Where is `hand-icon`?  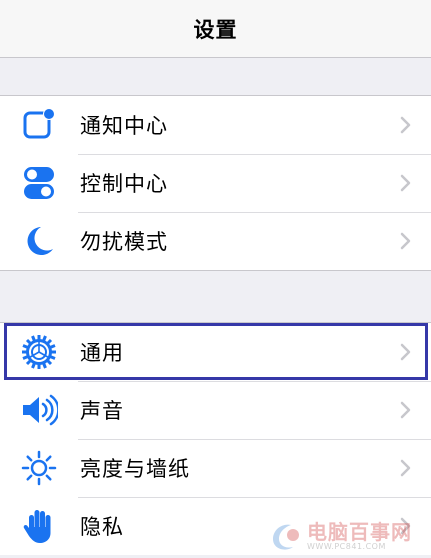
hand-icon is located at coordinates (39, 526).